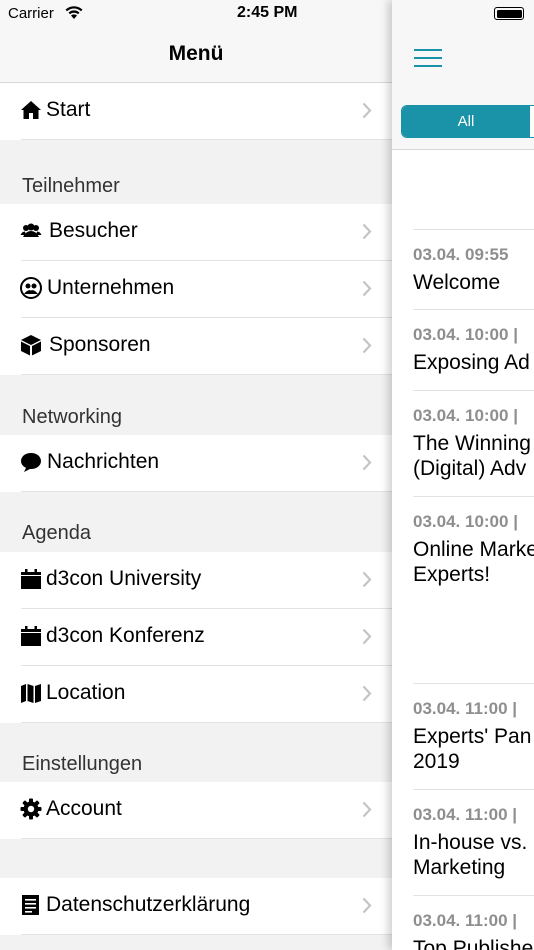 The height and width of the screenshot is (950, 534). Describe the element at coordinates (196, 810) in the screenshot. I see `menu-item-account: Account` at that location.